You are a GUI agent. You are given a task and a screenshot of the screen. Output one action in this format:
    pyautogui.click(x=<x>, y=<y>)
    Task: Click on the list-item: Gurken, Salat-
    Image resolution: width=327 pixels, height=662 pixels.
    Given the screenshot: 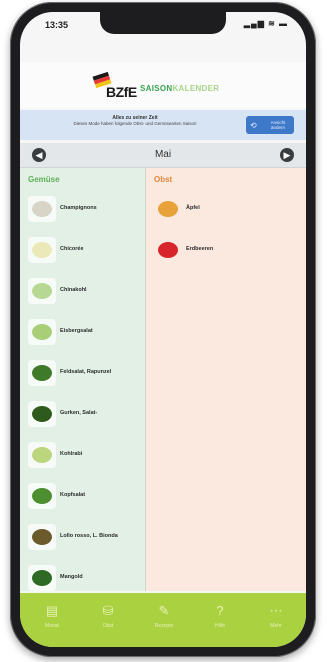 What is the action you would take?
    pyautogui.click(x=85, y=416)
    